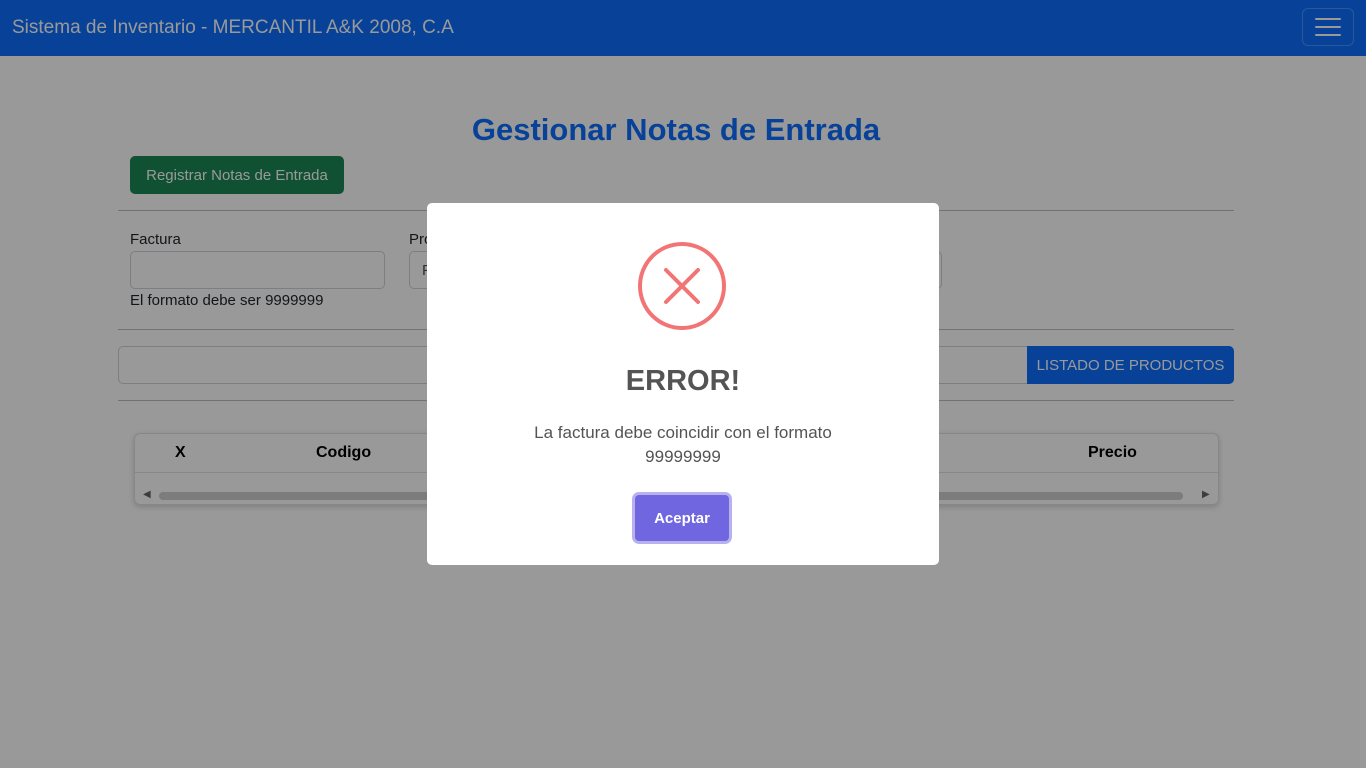 The height and width of the screenshot is (768, 1366). What do you see at coordinates (682, 518) in the screenshot?
I see `confirm-button: Aceptar` at bounding box center [682, 518].